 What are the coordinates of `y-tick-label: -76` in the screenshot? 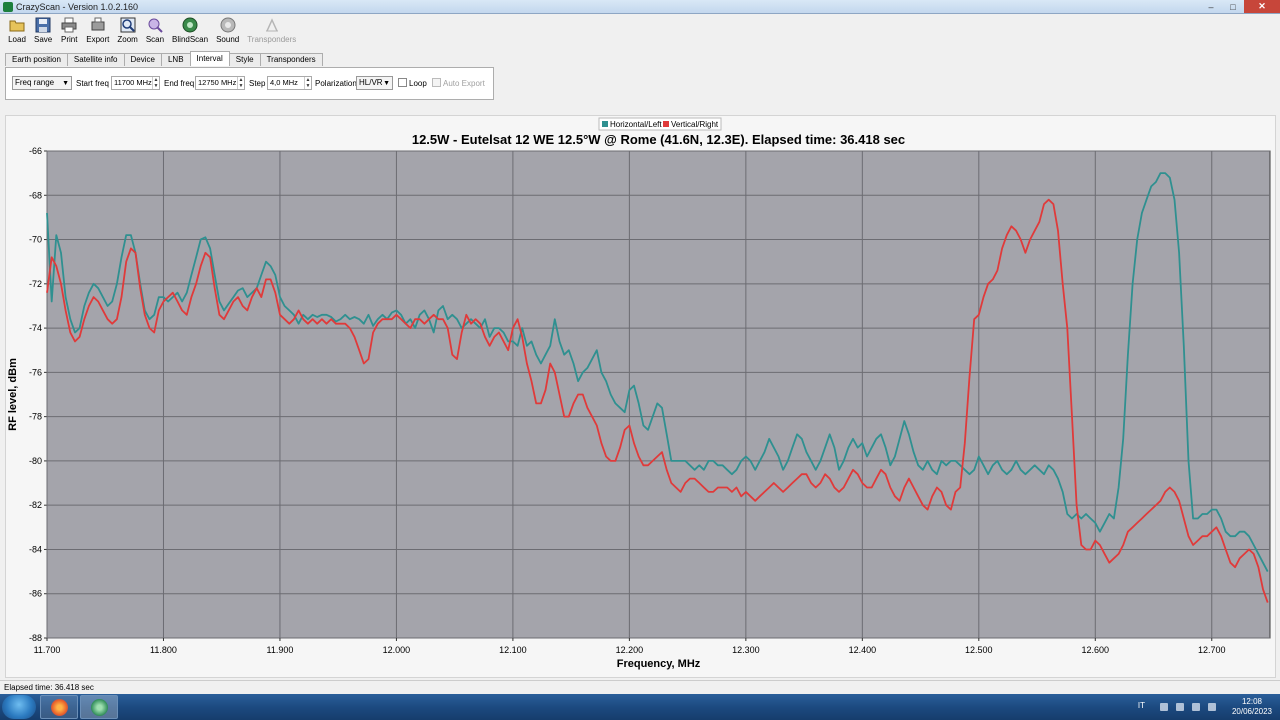 It's located at (35, 372).